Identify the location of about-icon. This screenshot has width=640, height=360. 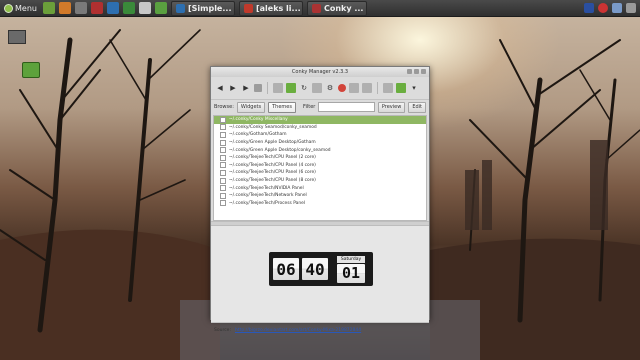
(401, 88).